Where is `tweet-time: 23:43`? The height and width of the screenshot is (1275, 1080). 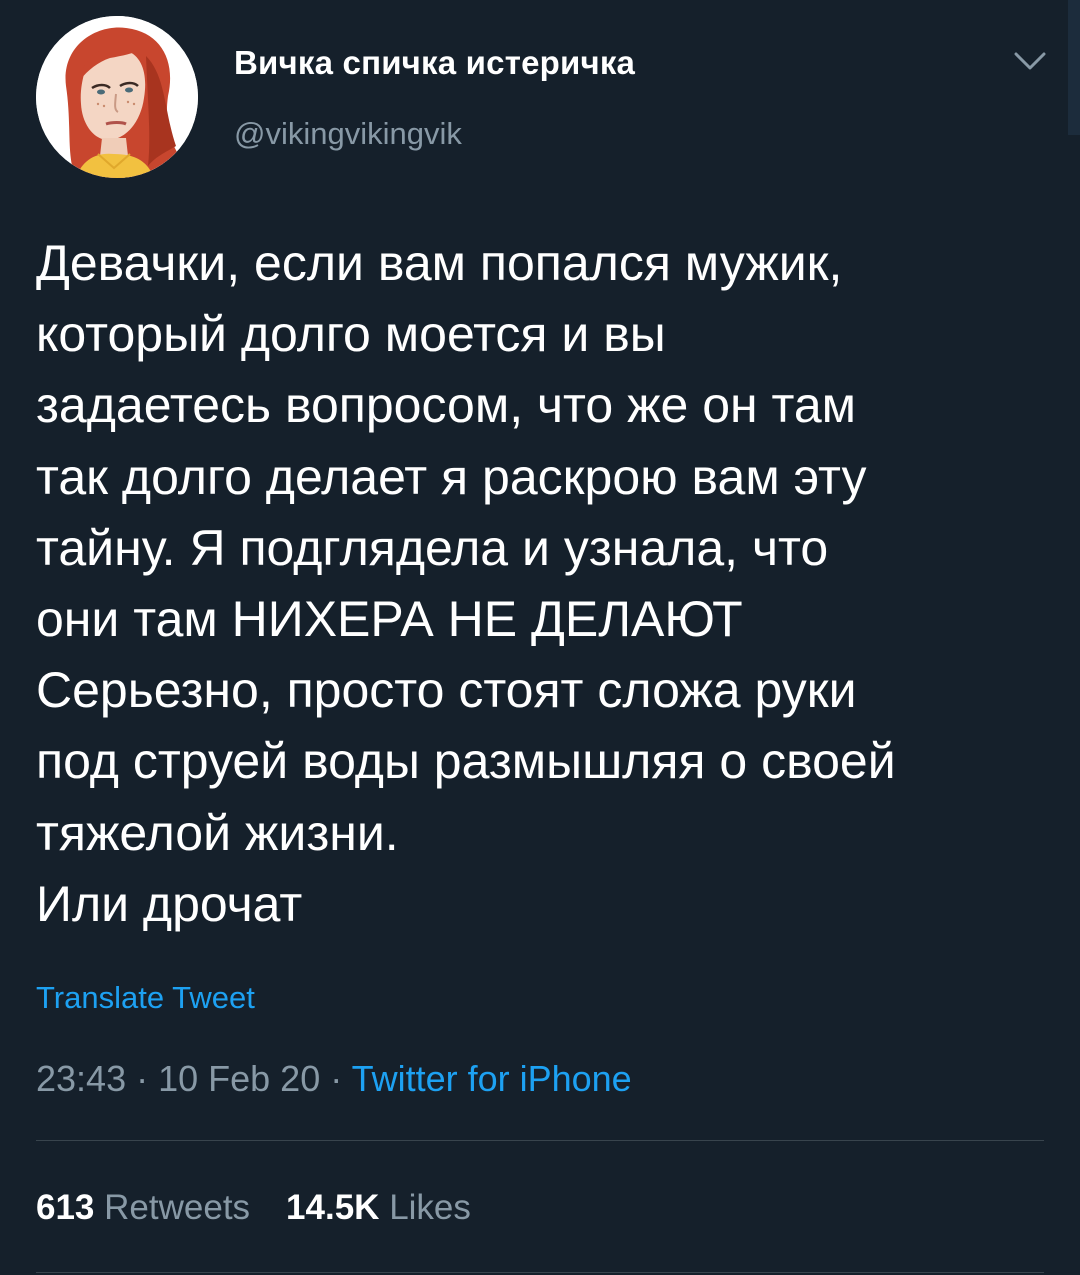
tweet-time: 23:43 is located at coordinates (81, 1078).